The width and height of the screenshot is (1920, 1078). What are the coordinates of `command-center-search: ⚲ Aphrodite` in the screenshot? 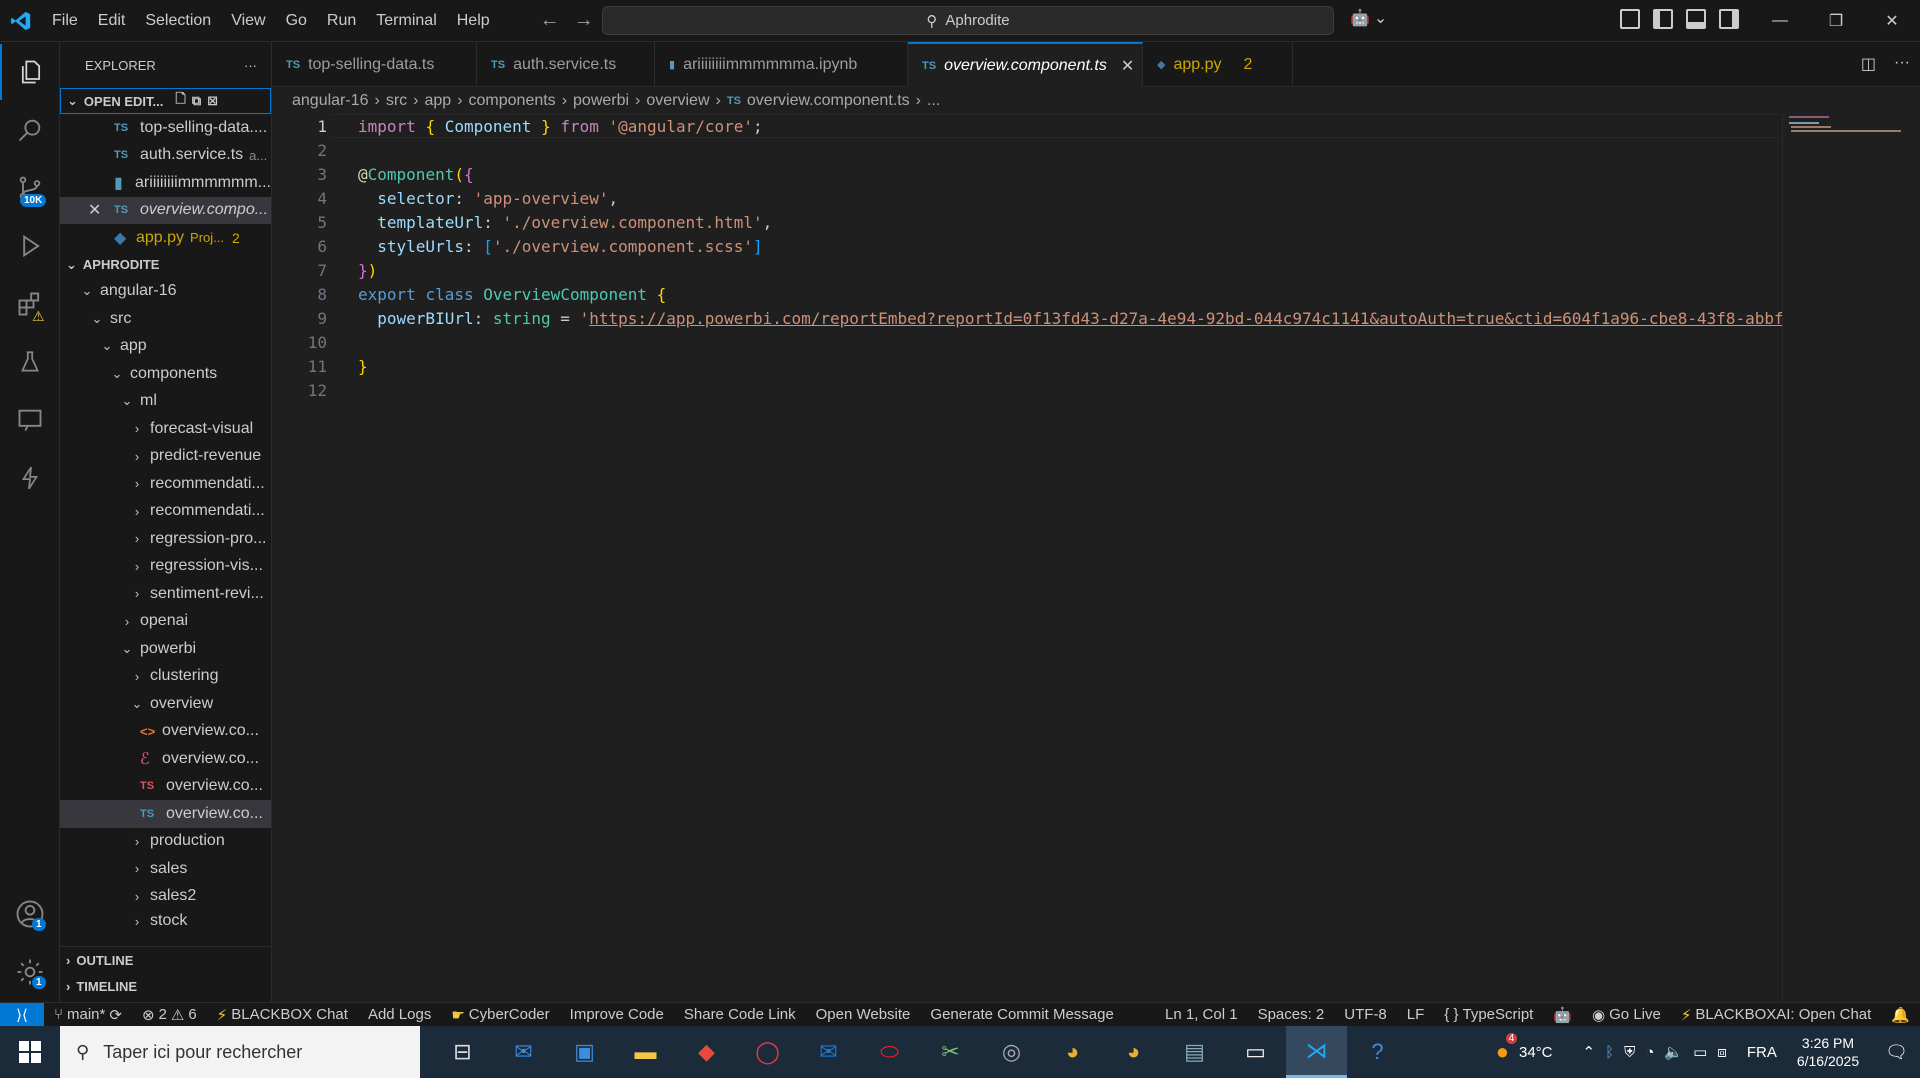 It's located at (968, 20).